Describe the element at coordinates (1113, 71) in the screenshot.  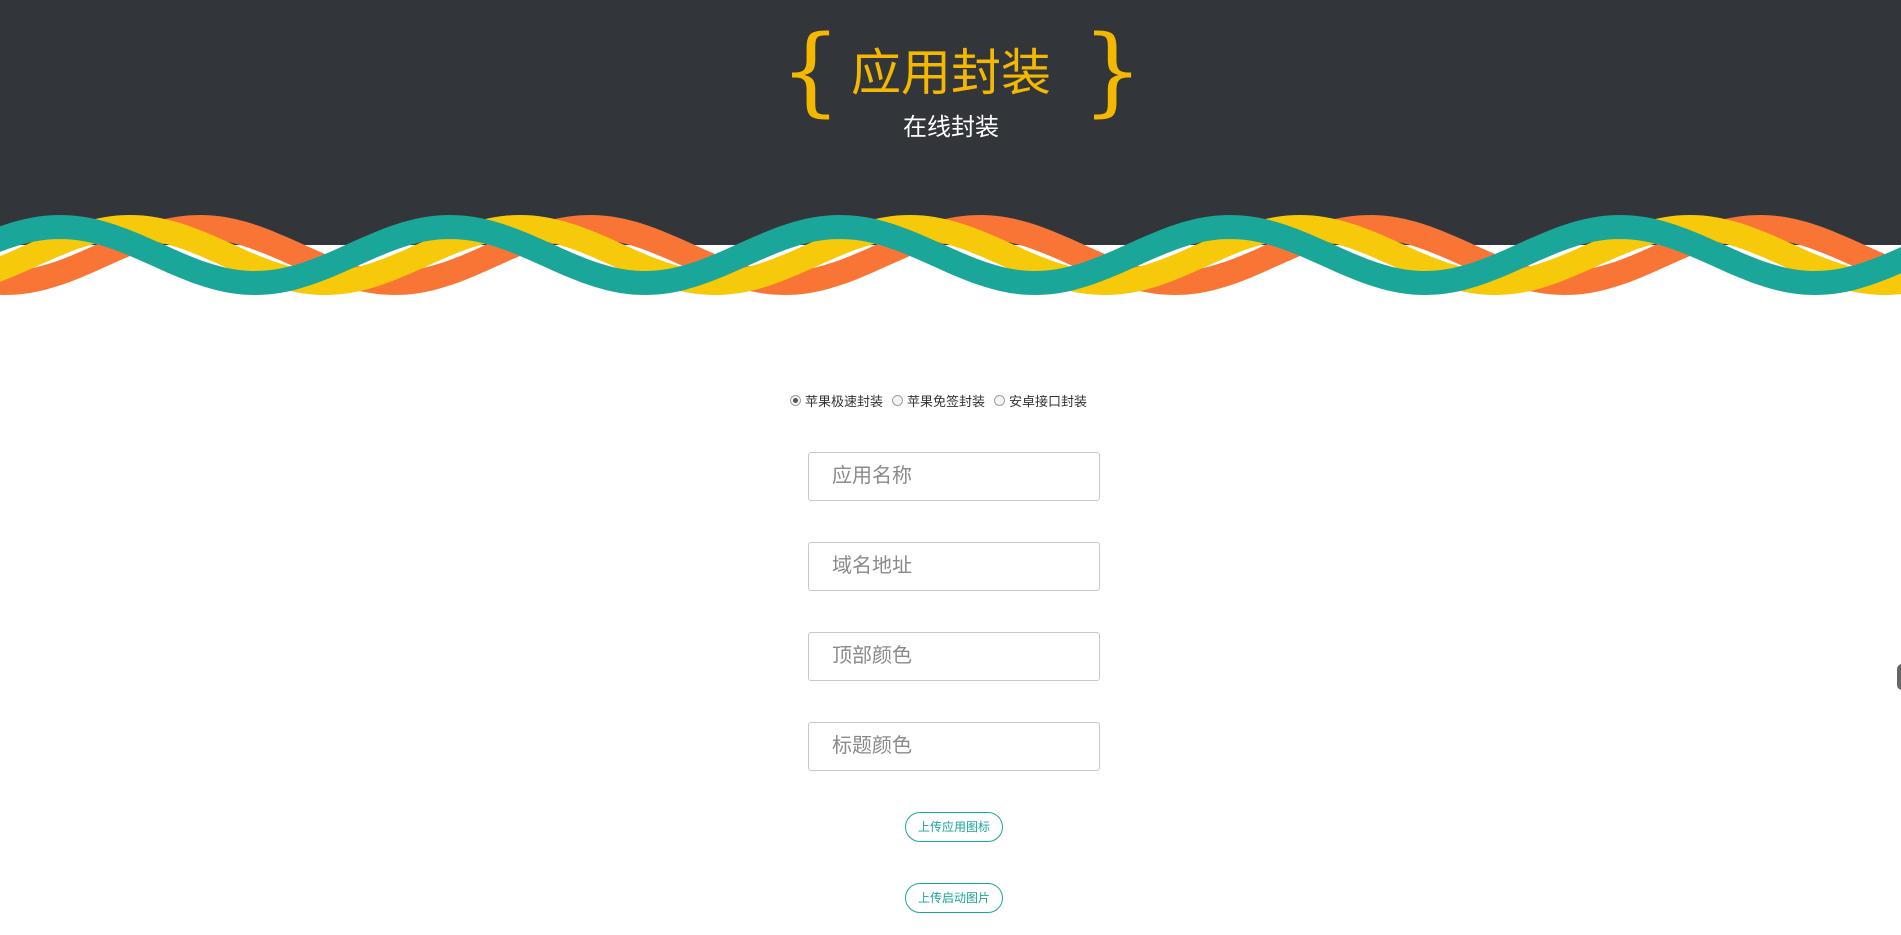
I see `right-brace-decoration: }` at that location.